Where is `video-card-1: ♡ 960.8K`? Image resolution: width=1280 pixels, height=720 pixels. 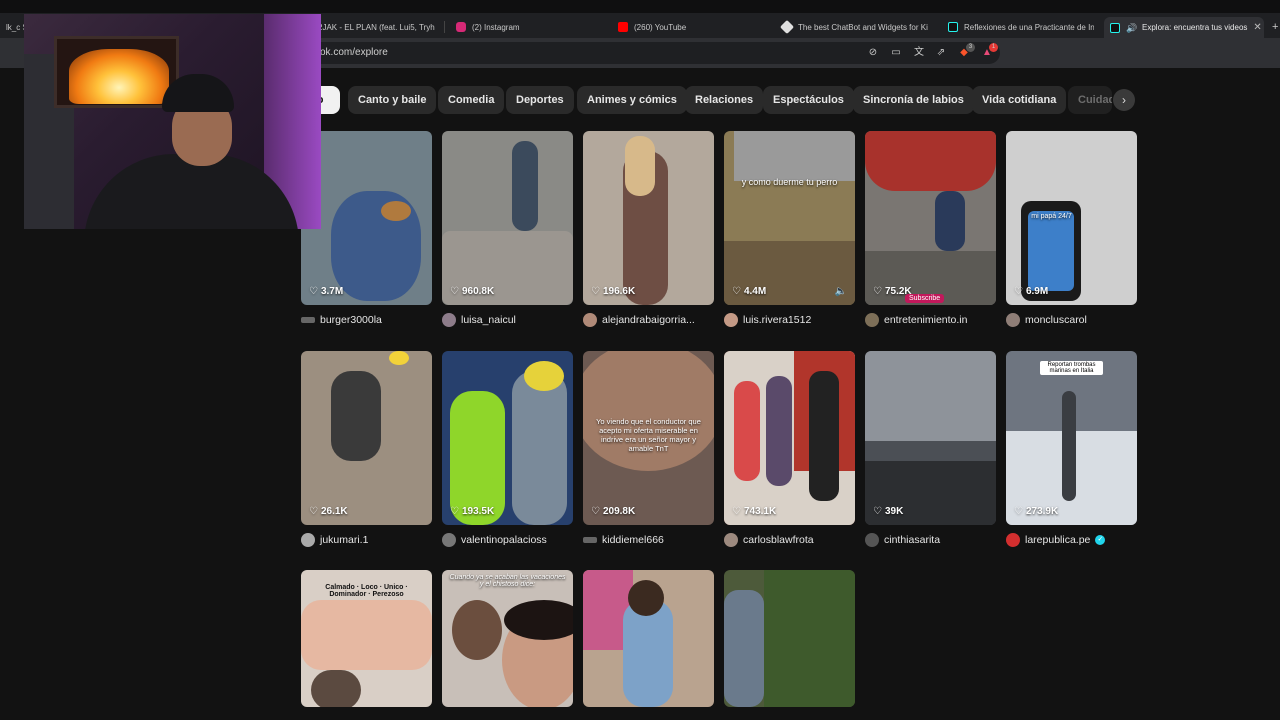 video-card-1: ♡ 960.8K is located at coordinates (507, 218).